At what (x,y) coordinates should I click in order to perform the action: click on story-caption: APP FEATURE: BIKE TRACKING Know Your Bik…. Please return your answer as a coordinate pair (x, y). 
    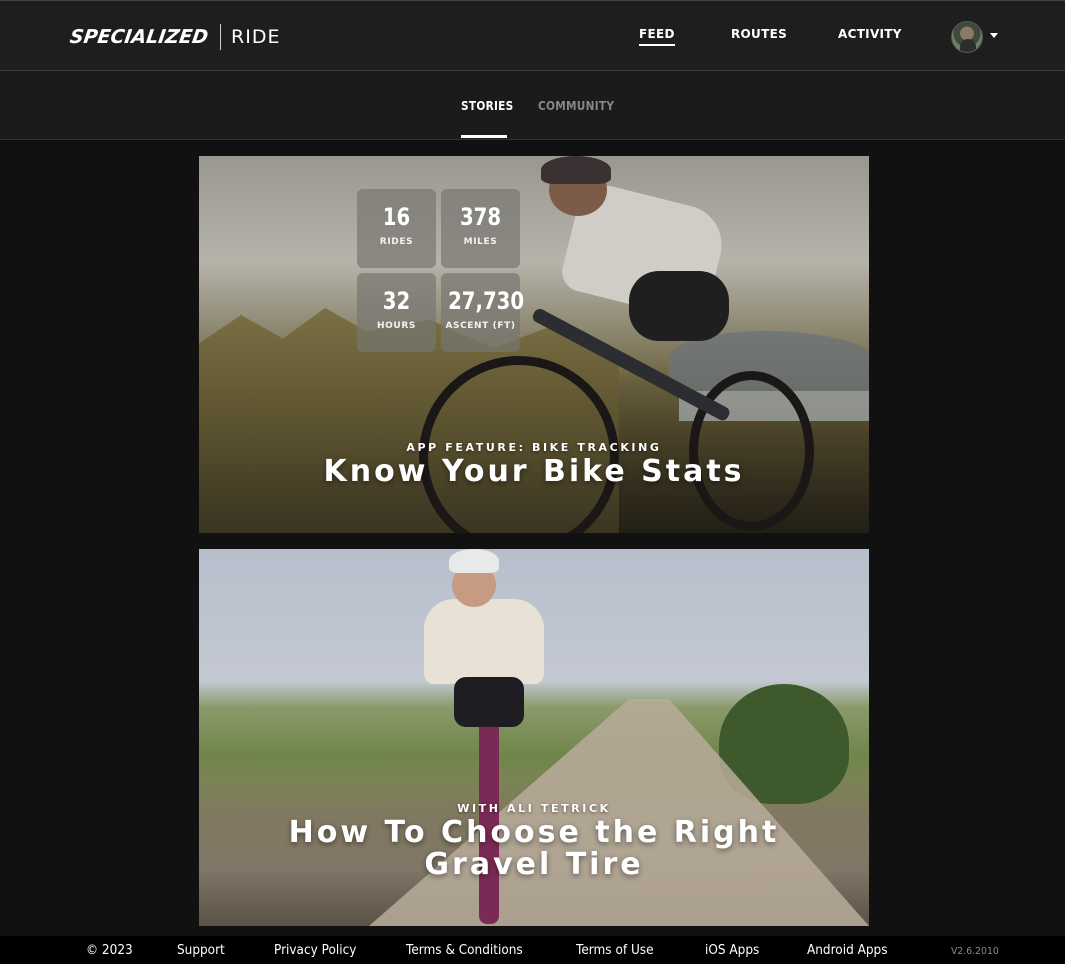
    Looking at the image, I should click on (534, 464).